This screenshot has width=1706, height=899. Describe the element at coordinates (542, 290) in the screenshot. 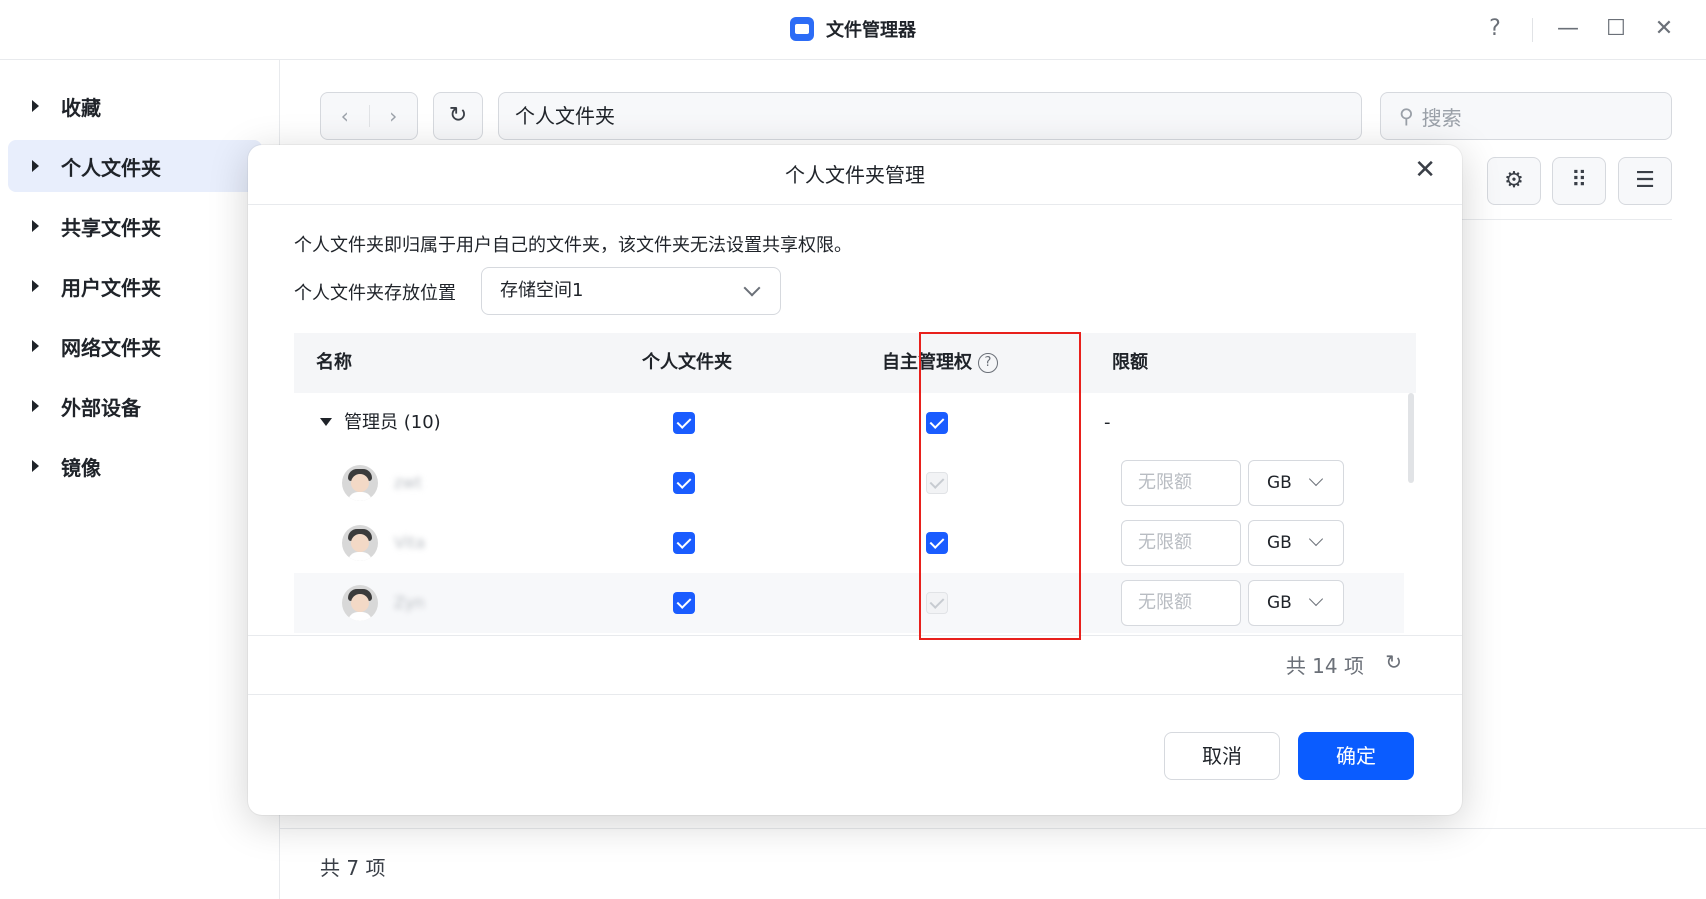

I see `location-value: 存储空间1` at that location.